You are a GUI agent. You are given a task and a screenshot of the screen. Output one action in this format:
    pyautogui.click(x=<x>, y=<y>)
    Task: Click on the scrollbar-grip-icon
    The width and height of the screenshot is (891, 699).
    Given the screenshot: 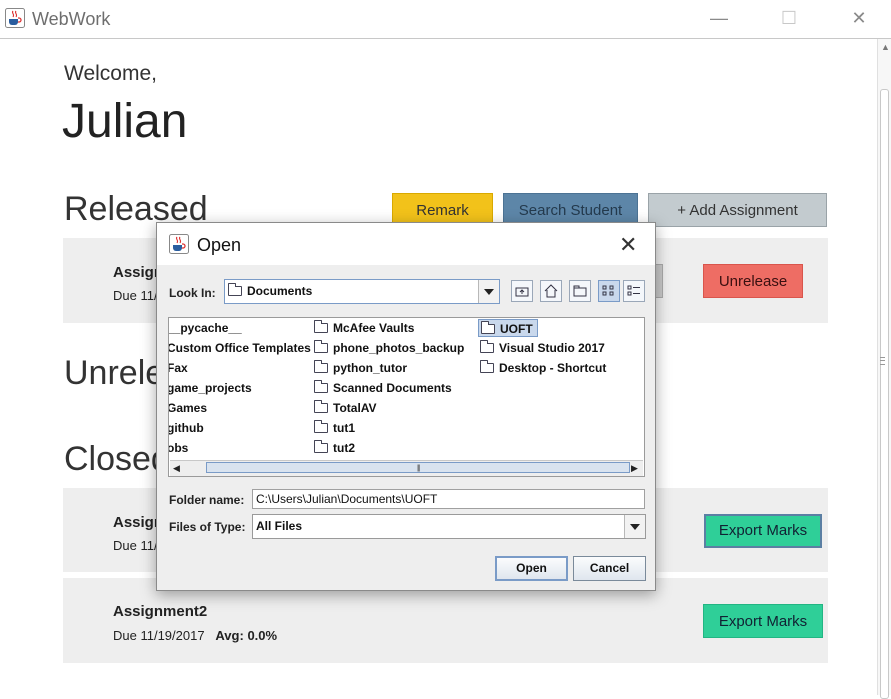 What is the action you would take?
    pyautogui.click(x=882, y=361)
    